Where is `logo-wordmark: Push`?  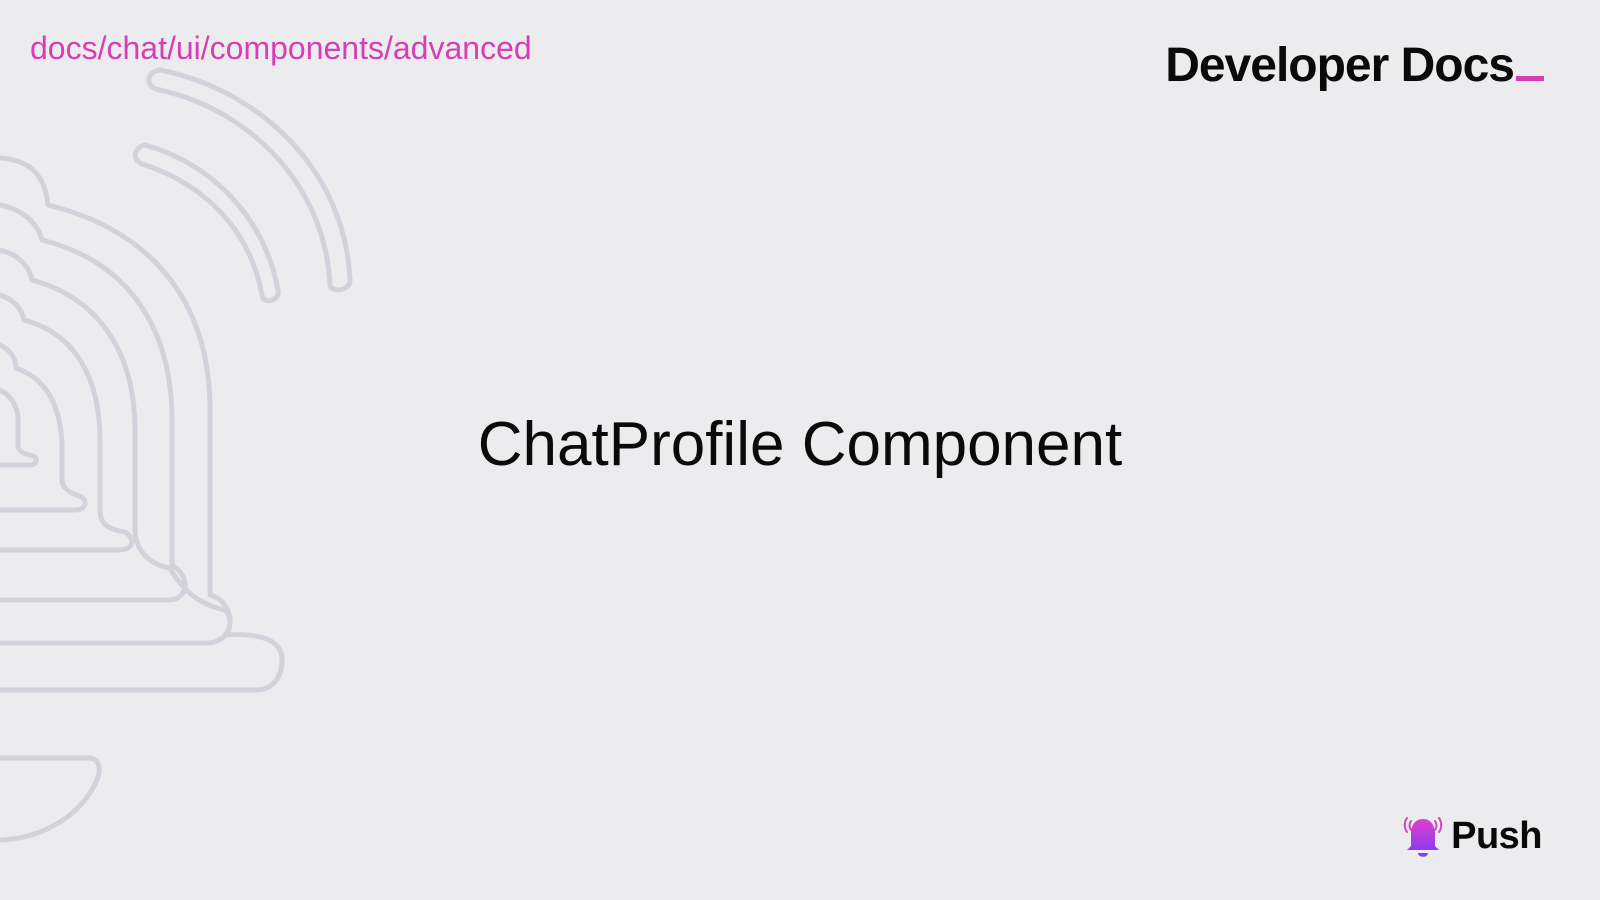
logo-wordmark: Push is located at coordinates (1496, 836).